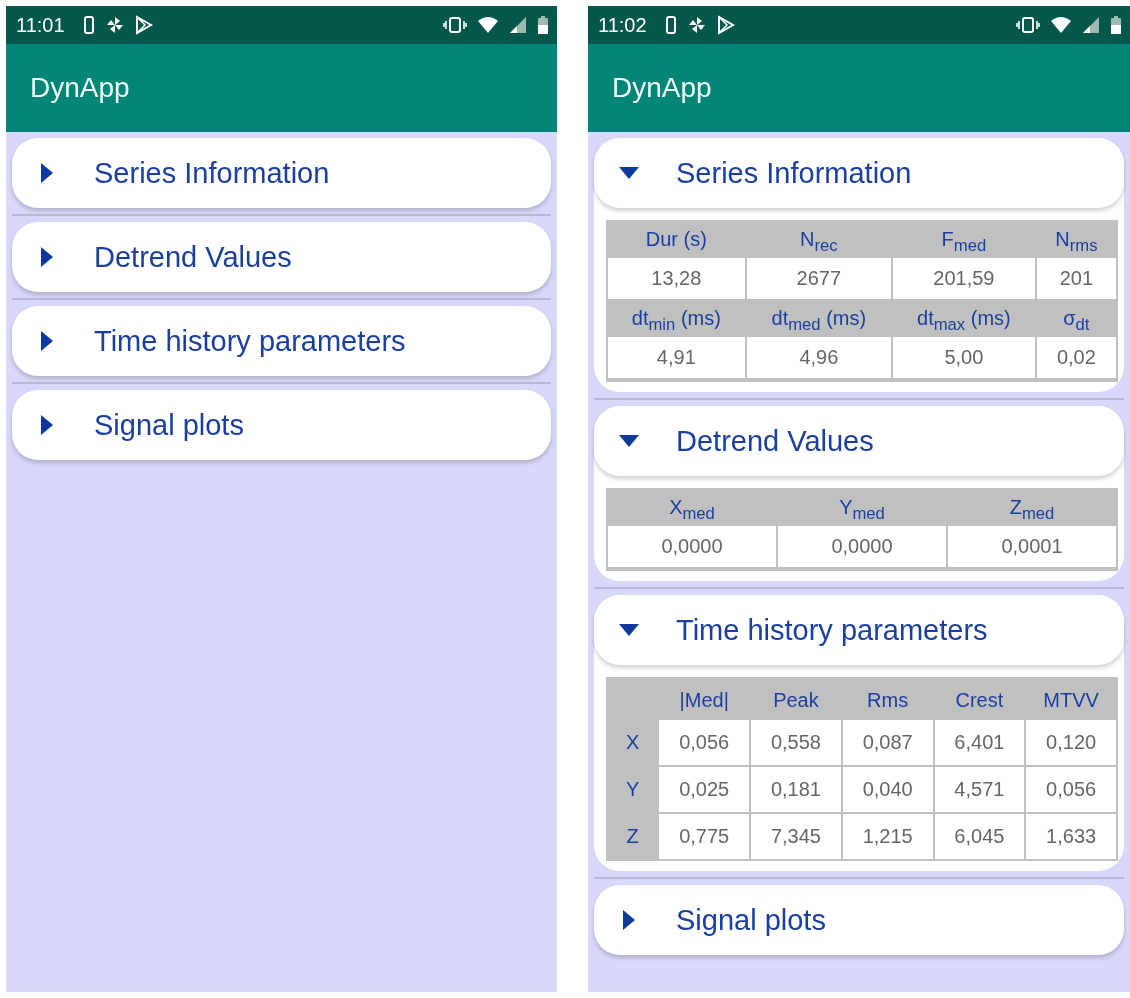  I want to click on table-cell: 4,91, so click(676, 357).